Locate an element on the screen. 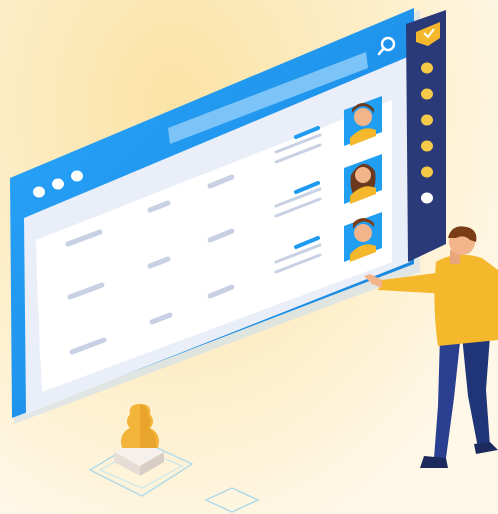 Image resolution: width=498 pixels, height=514 pixels. floor-tile-decoration is located at coordinates (232, 500).